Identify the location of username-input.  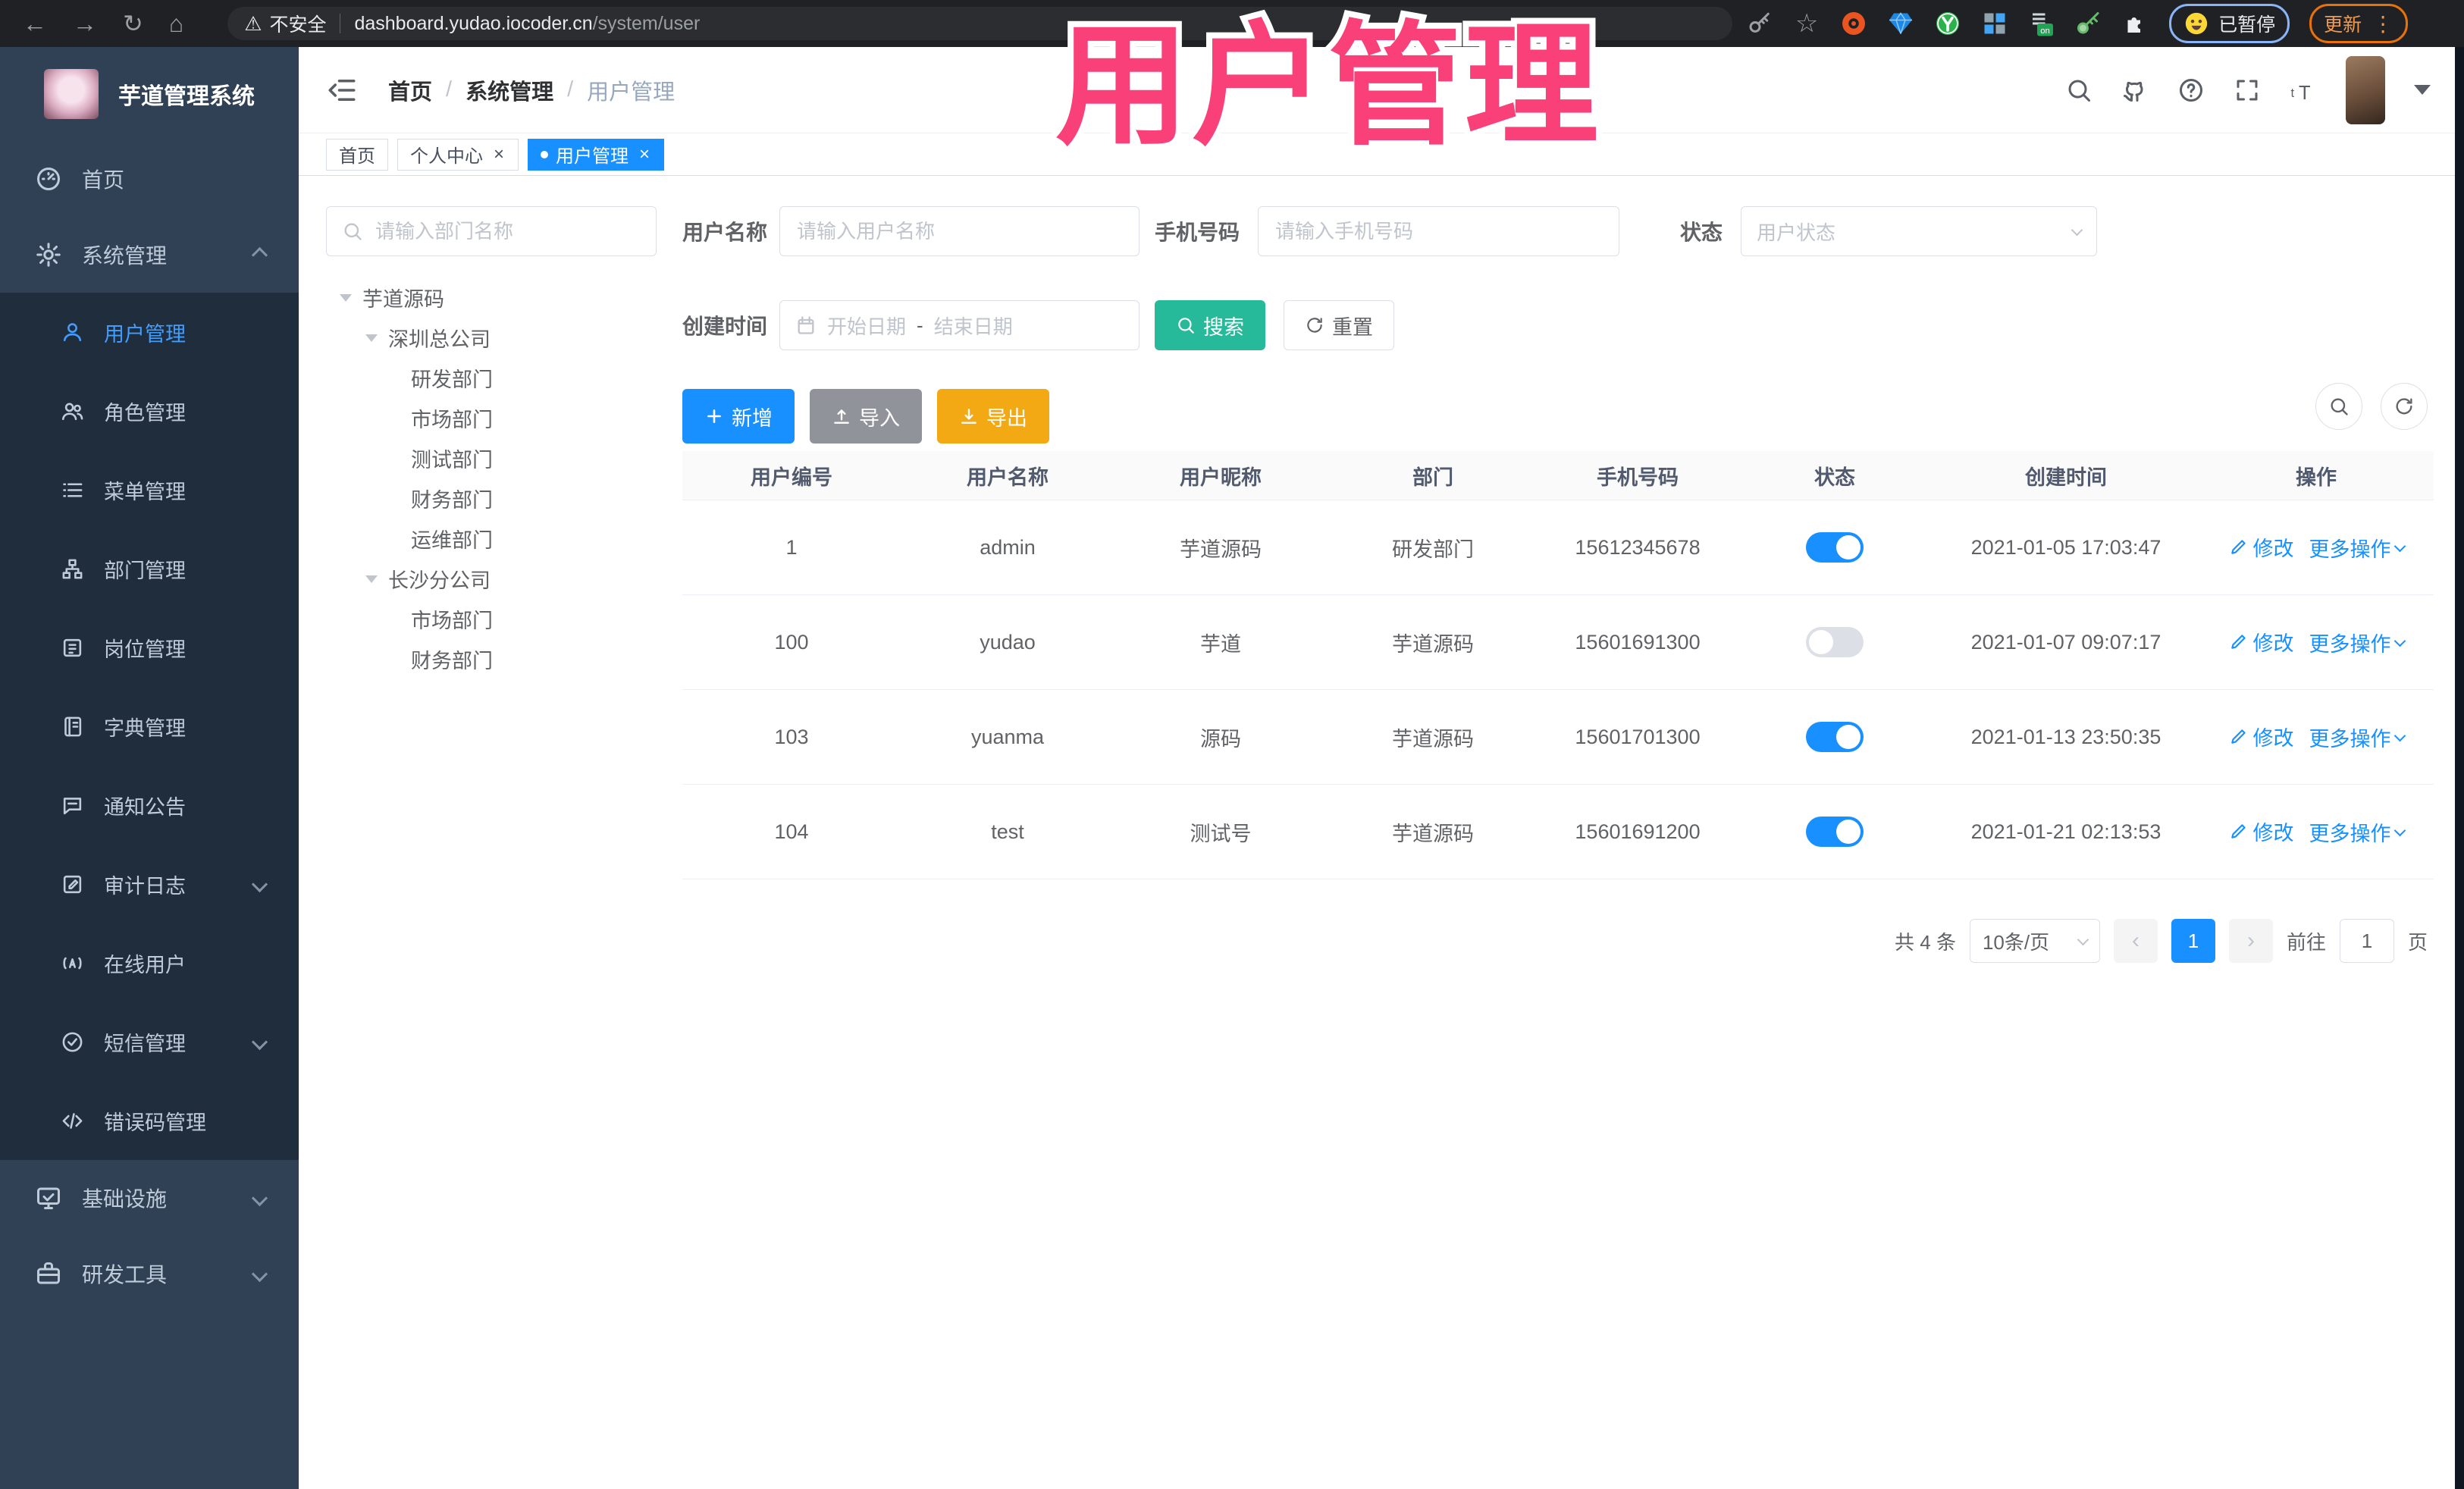
(959, 231).